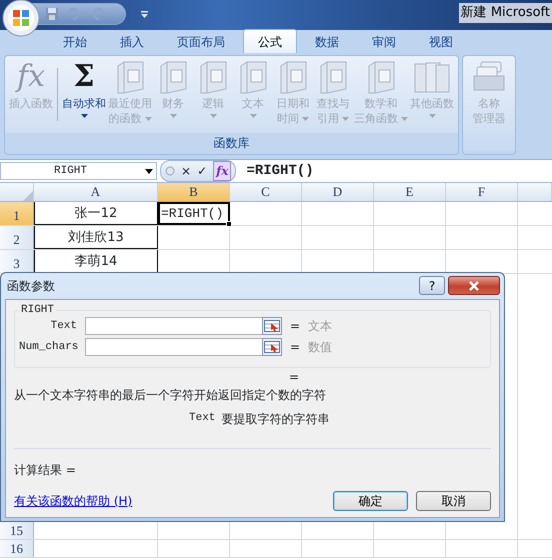 This screenshot has height=560, width=552. I want to click on ribbon-tab: 公式, so click(270, 41).